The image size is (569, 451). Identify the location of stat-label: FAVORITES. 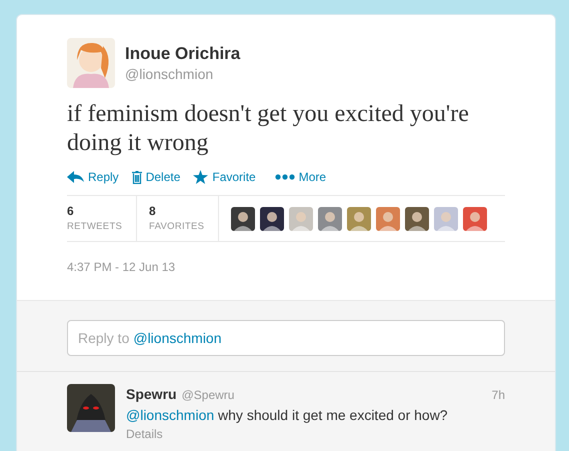
(183, 227).